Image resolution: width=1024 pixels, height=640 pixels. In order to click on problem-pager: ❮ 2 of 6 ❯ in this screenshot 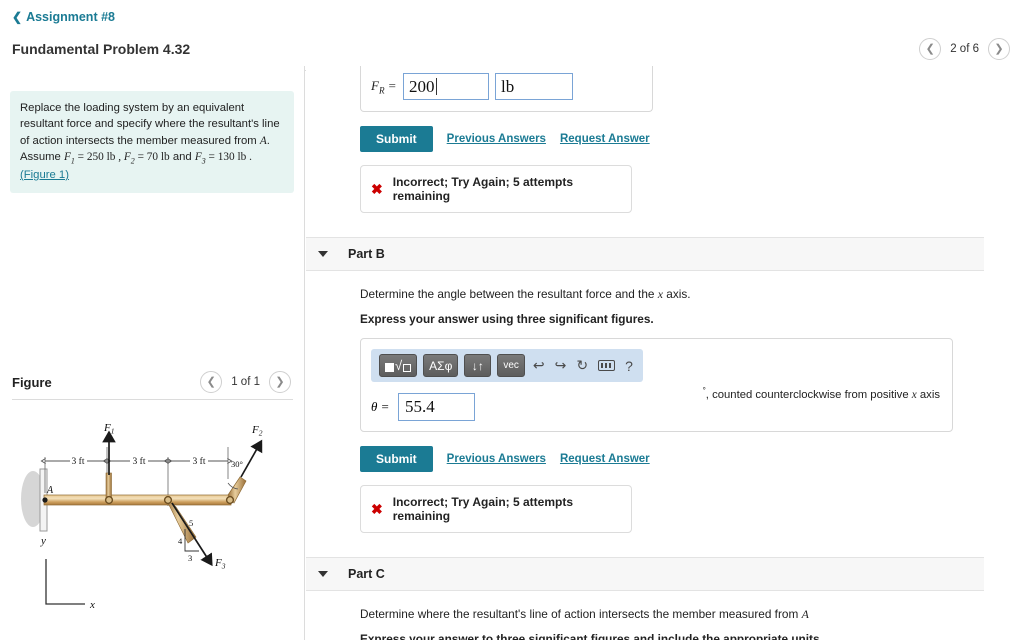, I will do `click(964, 49)`.